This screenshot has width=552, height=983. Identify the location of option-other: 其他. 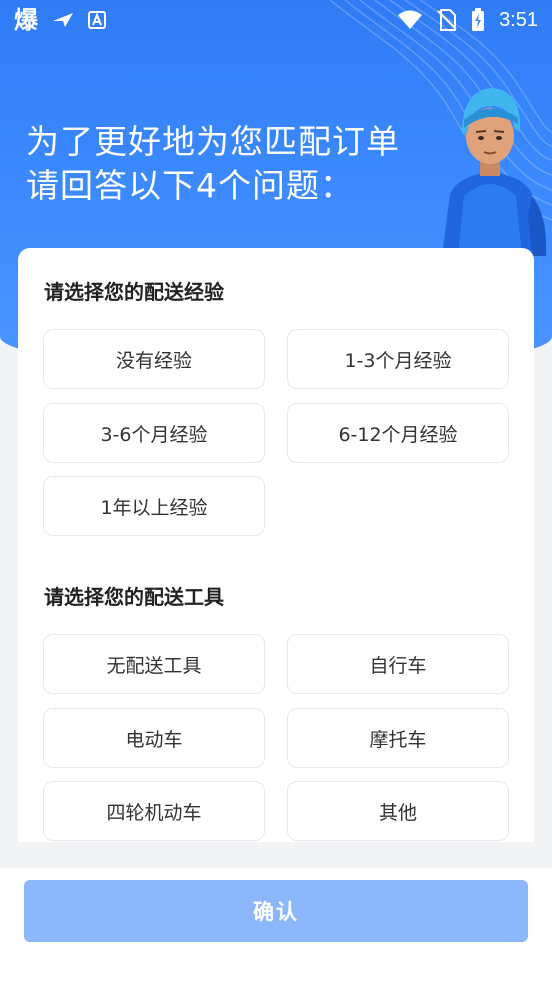
(398, 811).